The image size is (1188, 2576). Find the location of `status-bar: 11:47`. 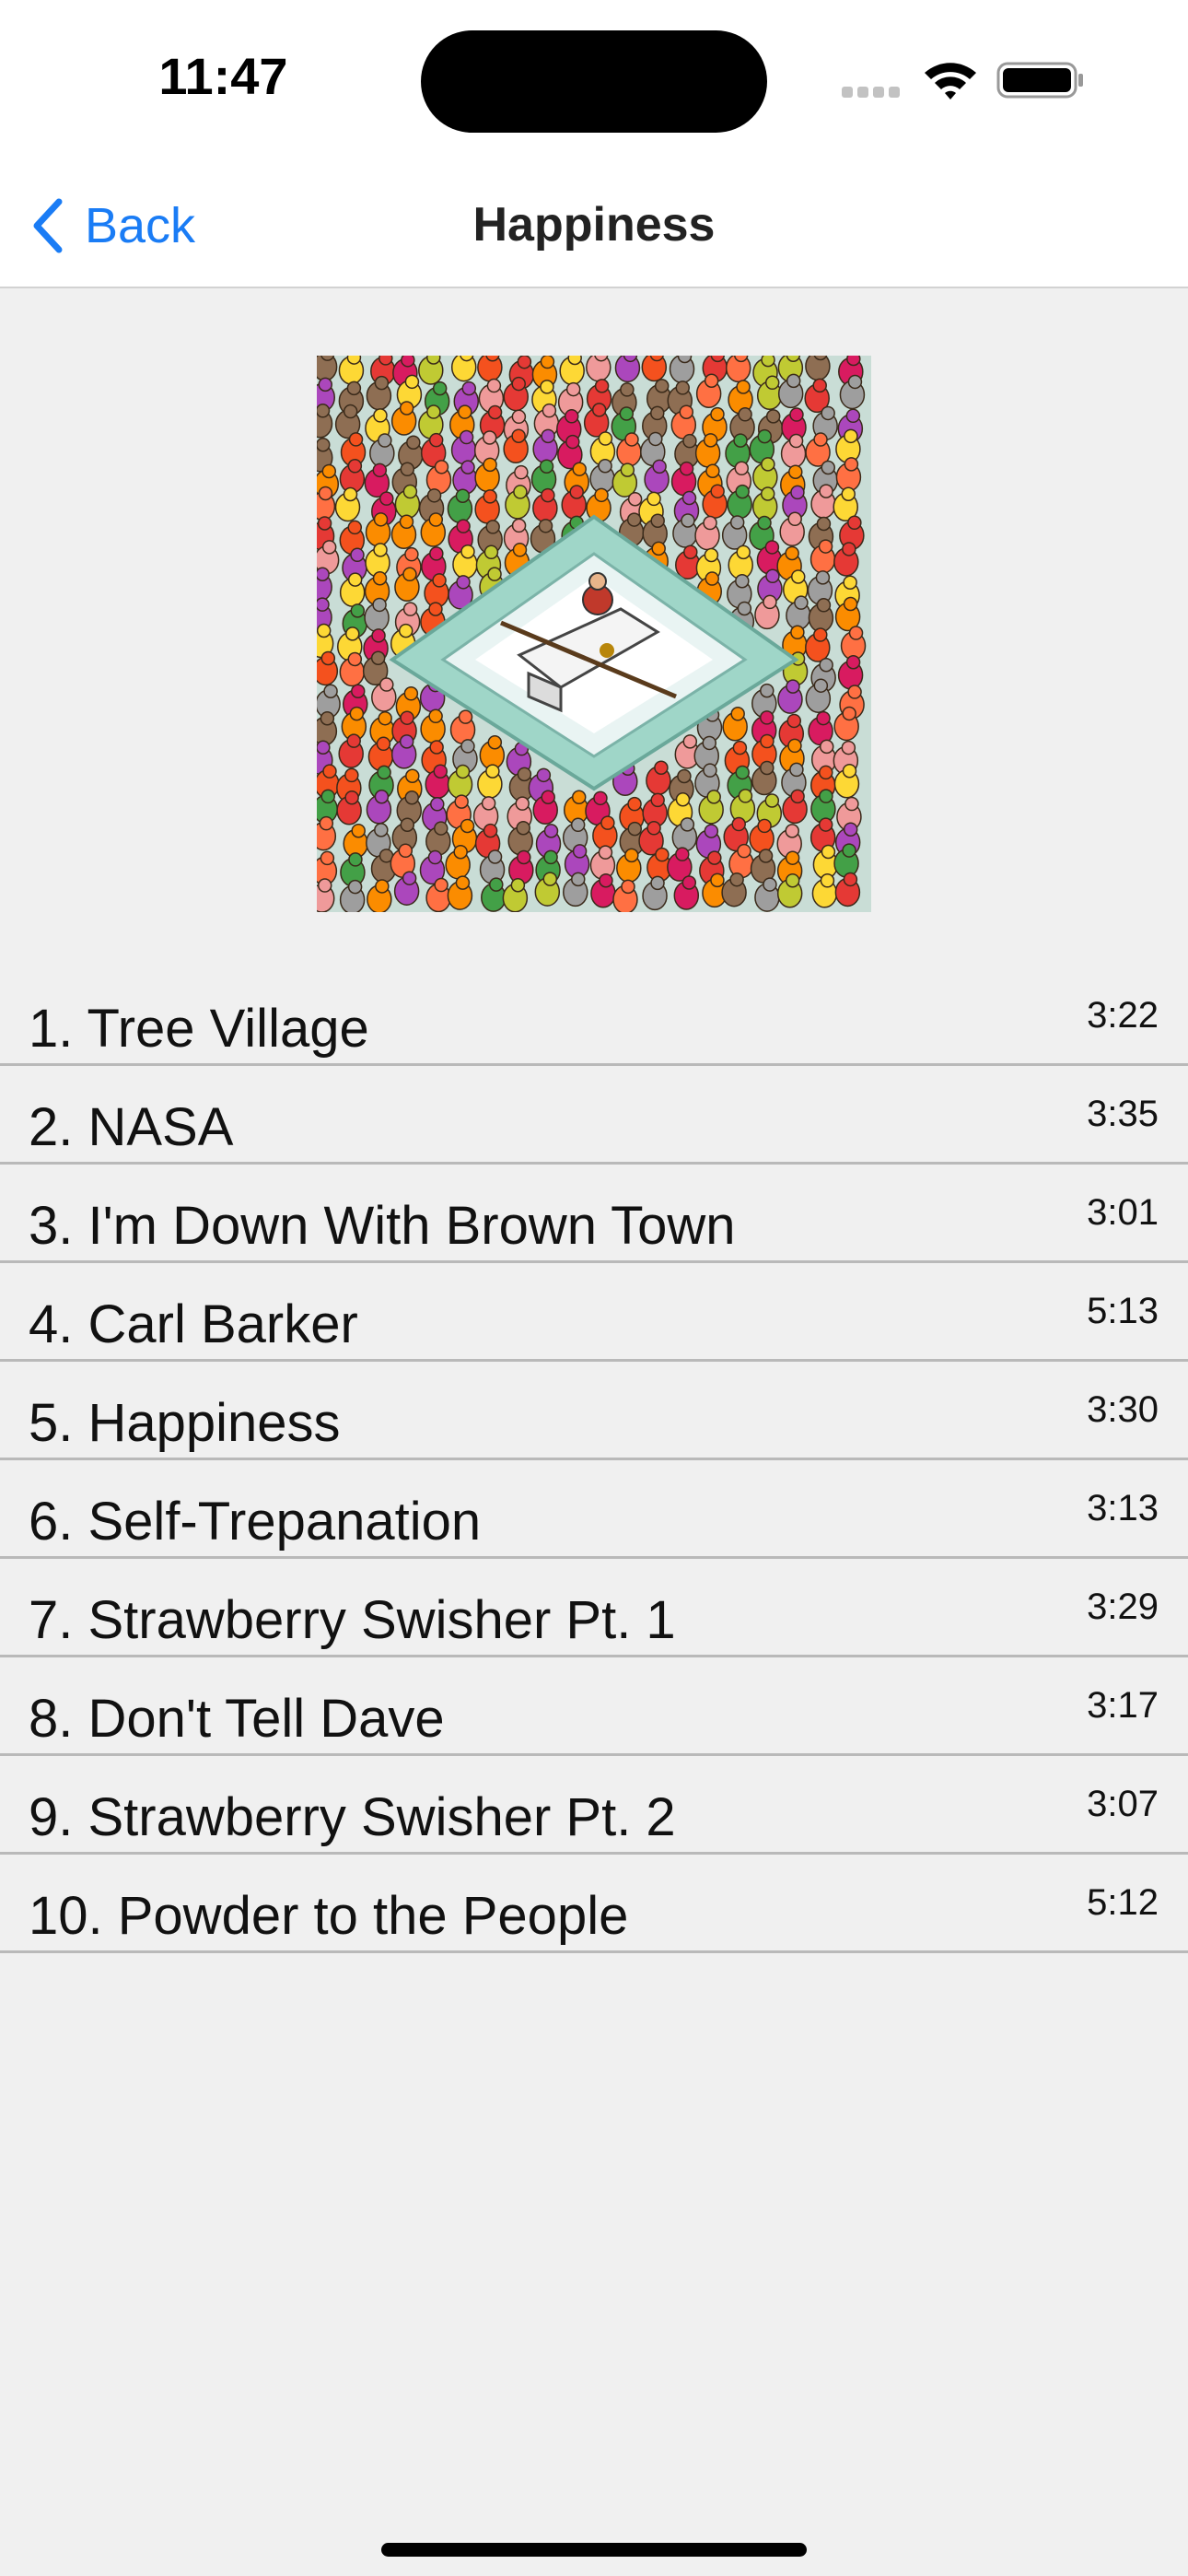

status-bar: 11:47 is located at coordinates (594, 83).